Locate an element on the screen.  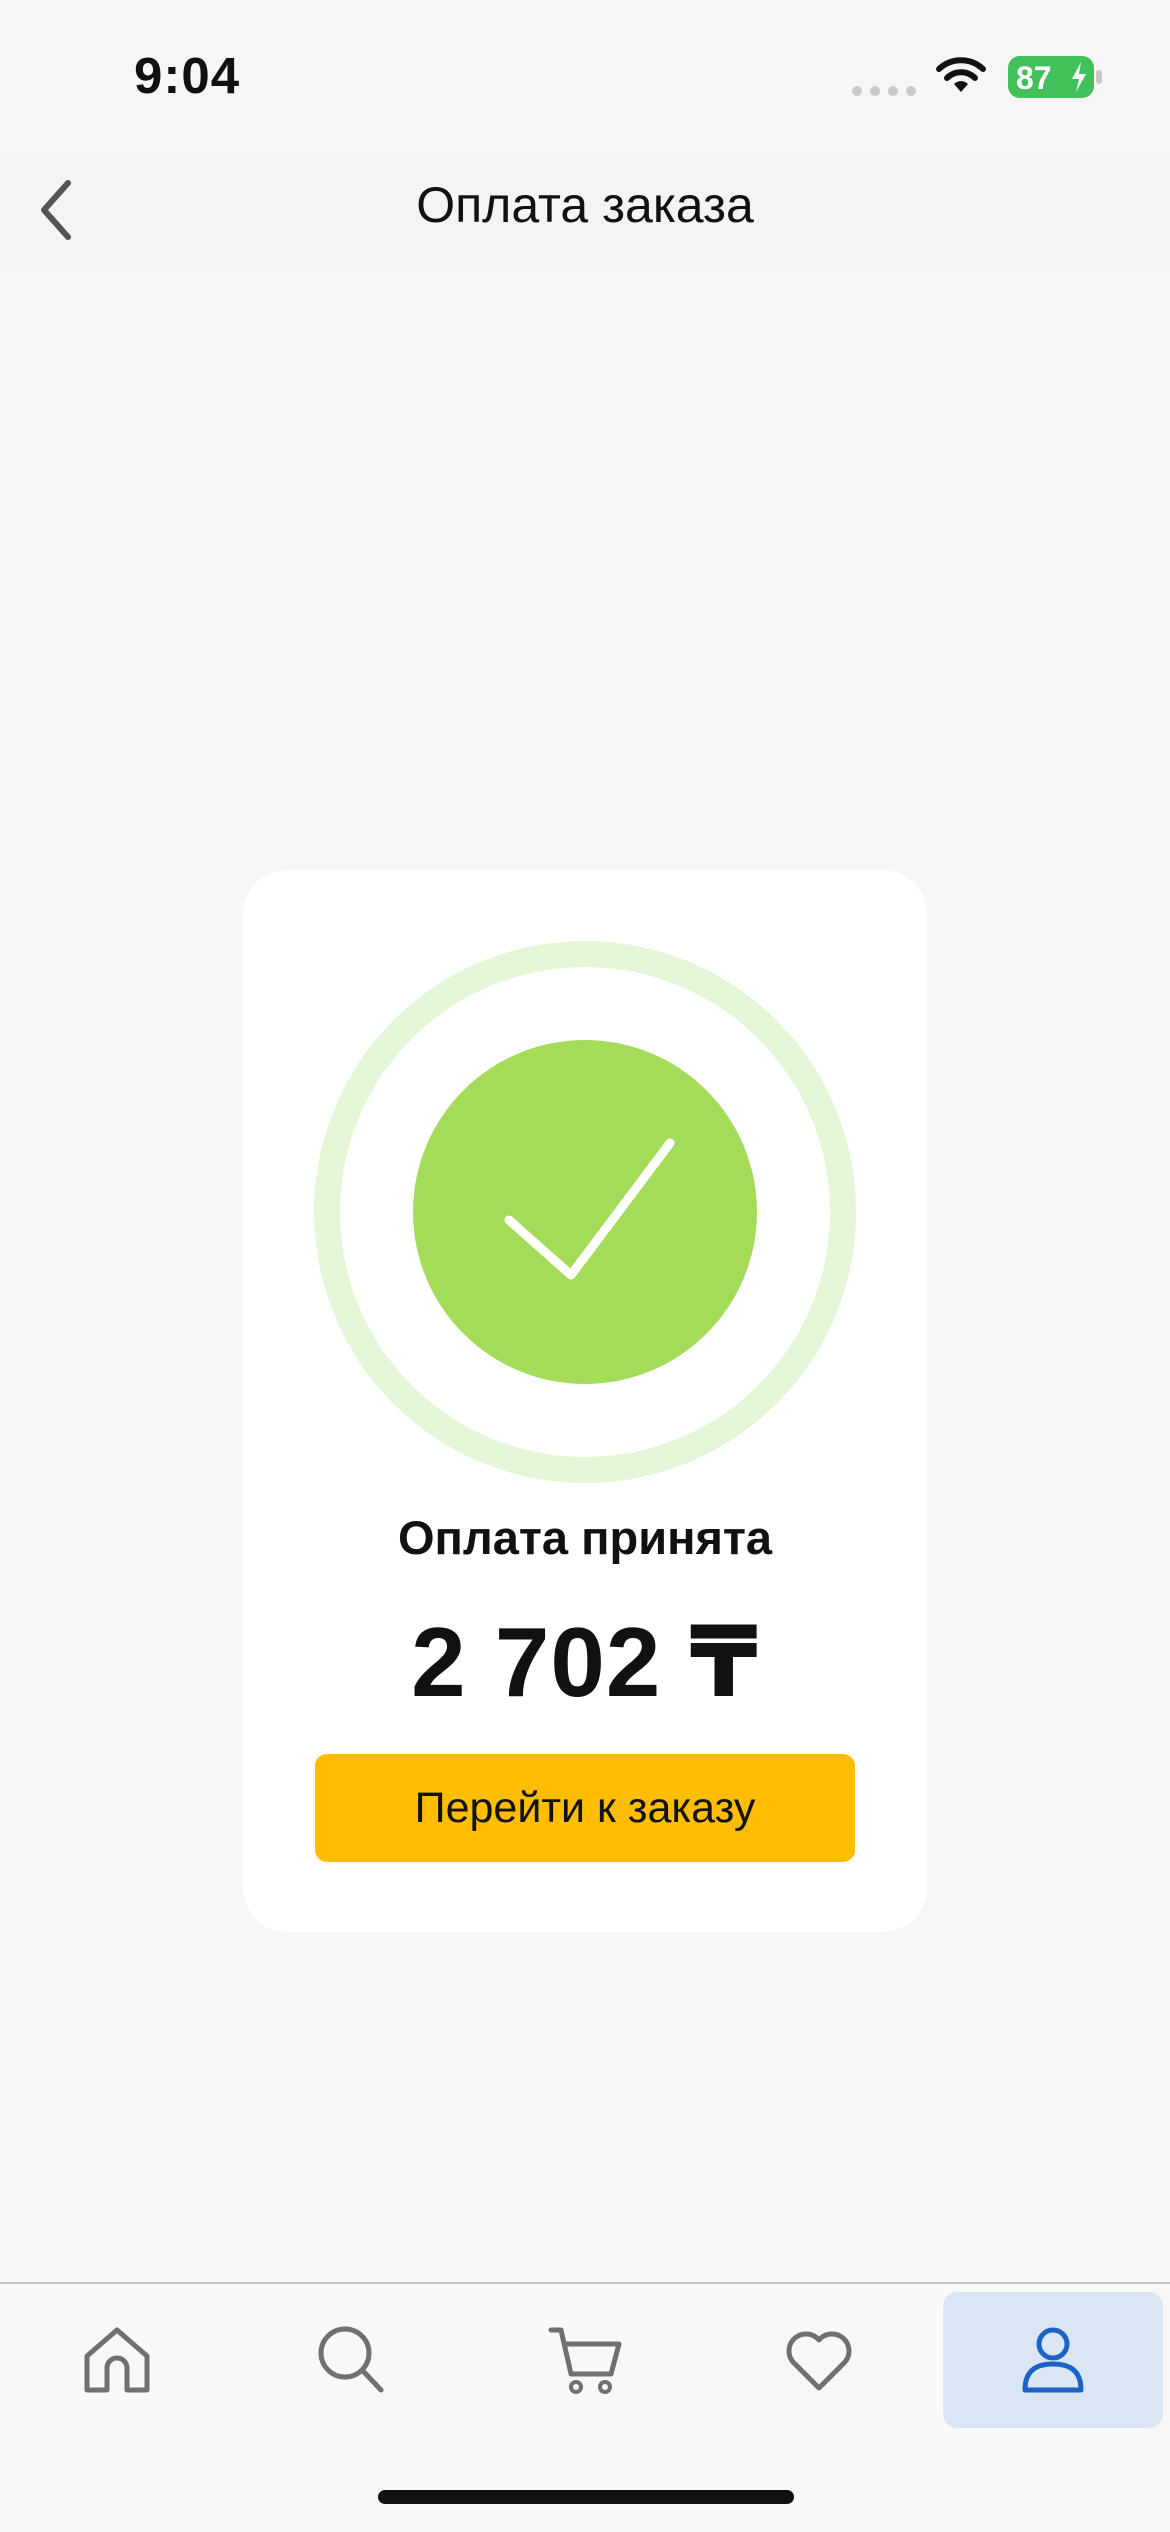
battery-level: 87 is located at coordinates (1034, 78).